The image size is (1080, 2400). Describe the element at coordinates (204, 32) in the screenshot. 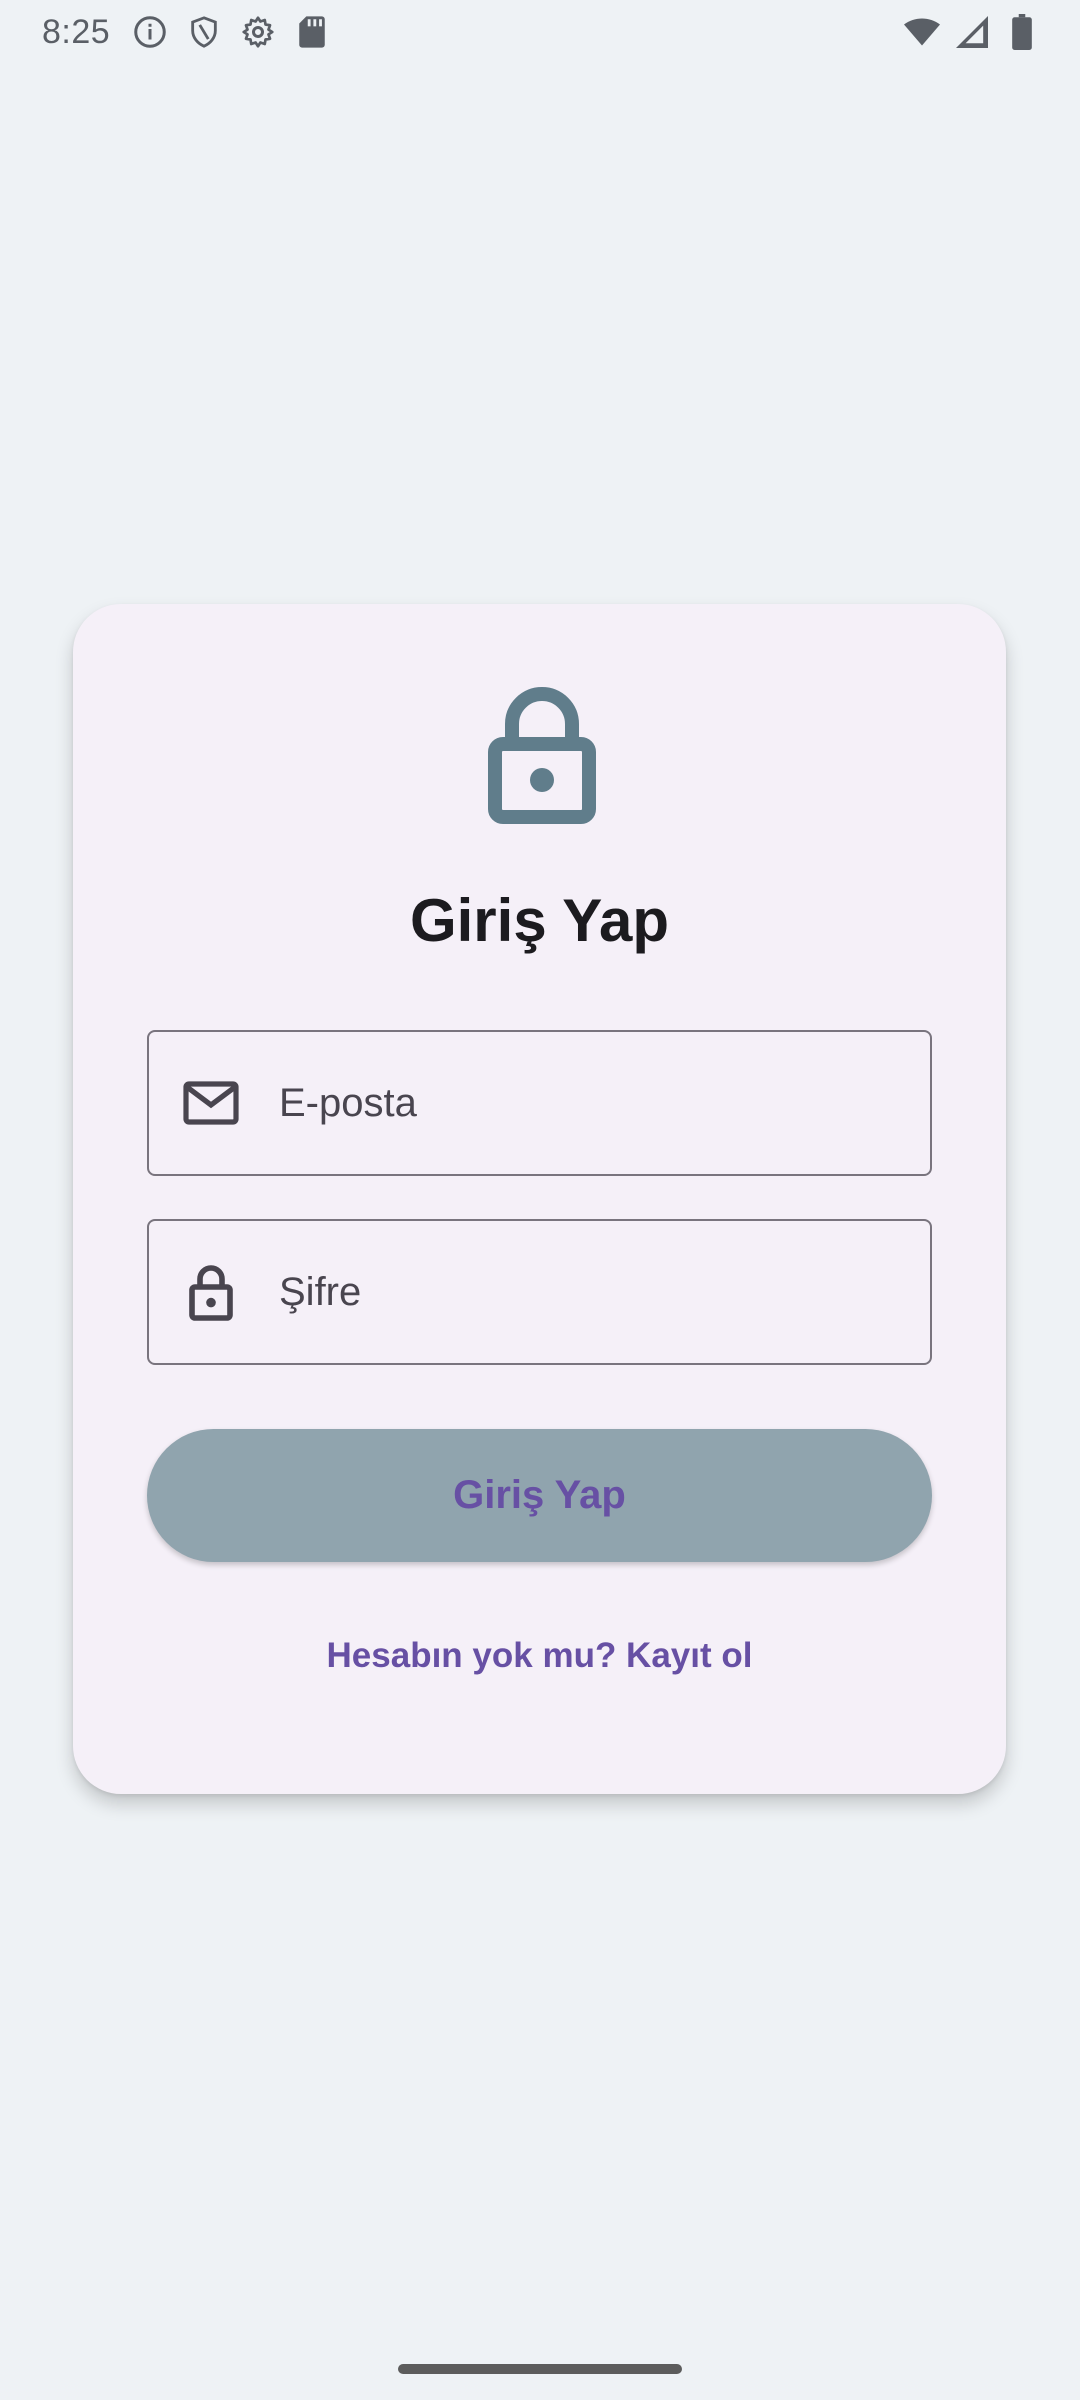

I see `shield-icon` at that location.